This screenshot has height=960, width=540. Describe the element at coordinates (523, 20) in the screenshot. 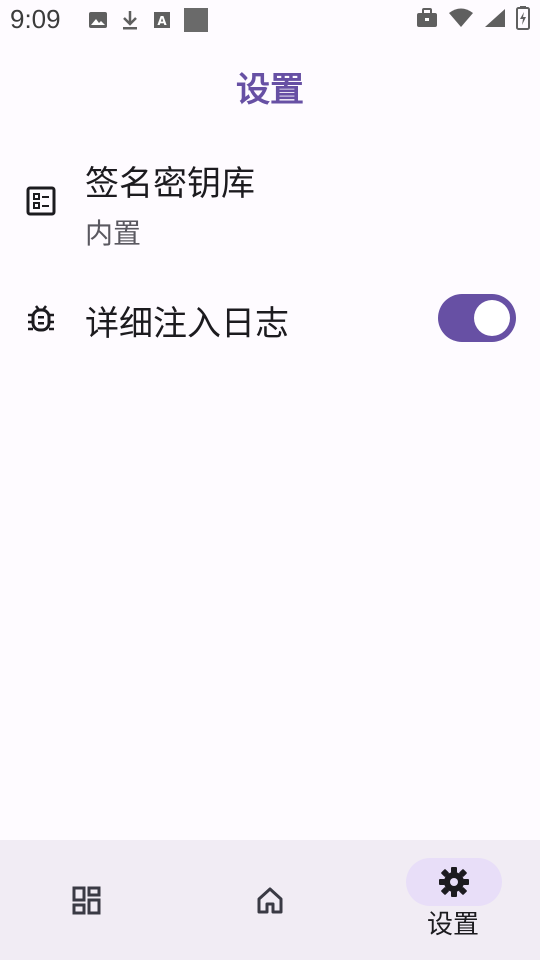

I see `battery-icon` at that location.